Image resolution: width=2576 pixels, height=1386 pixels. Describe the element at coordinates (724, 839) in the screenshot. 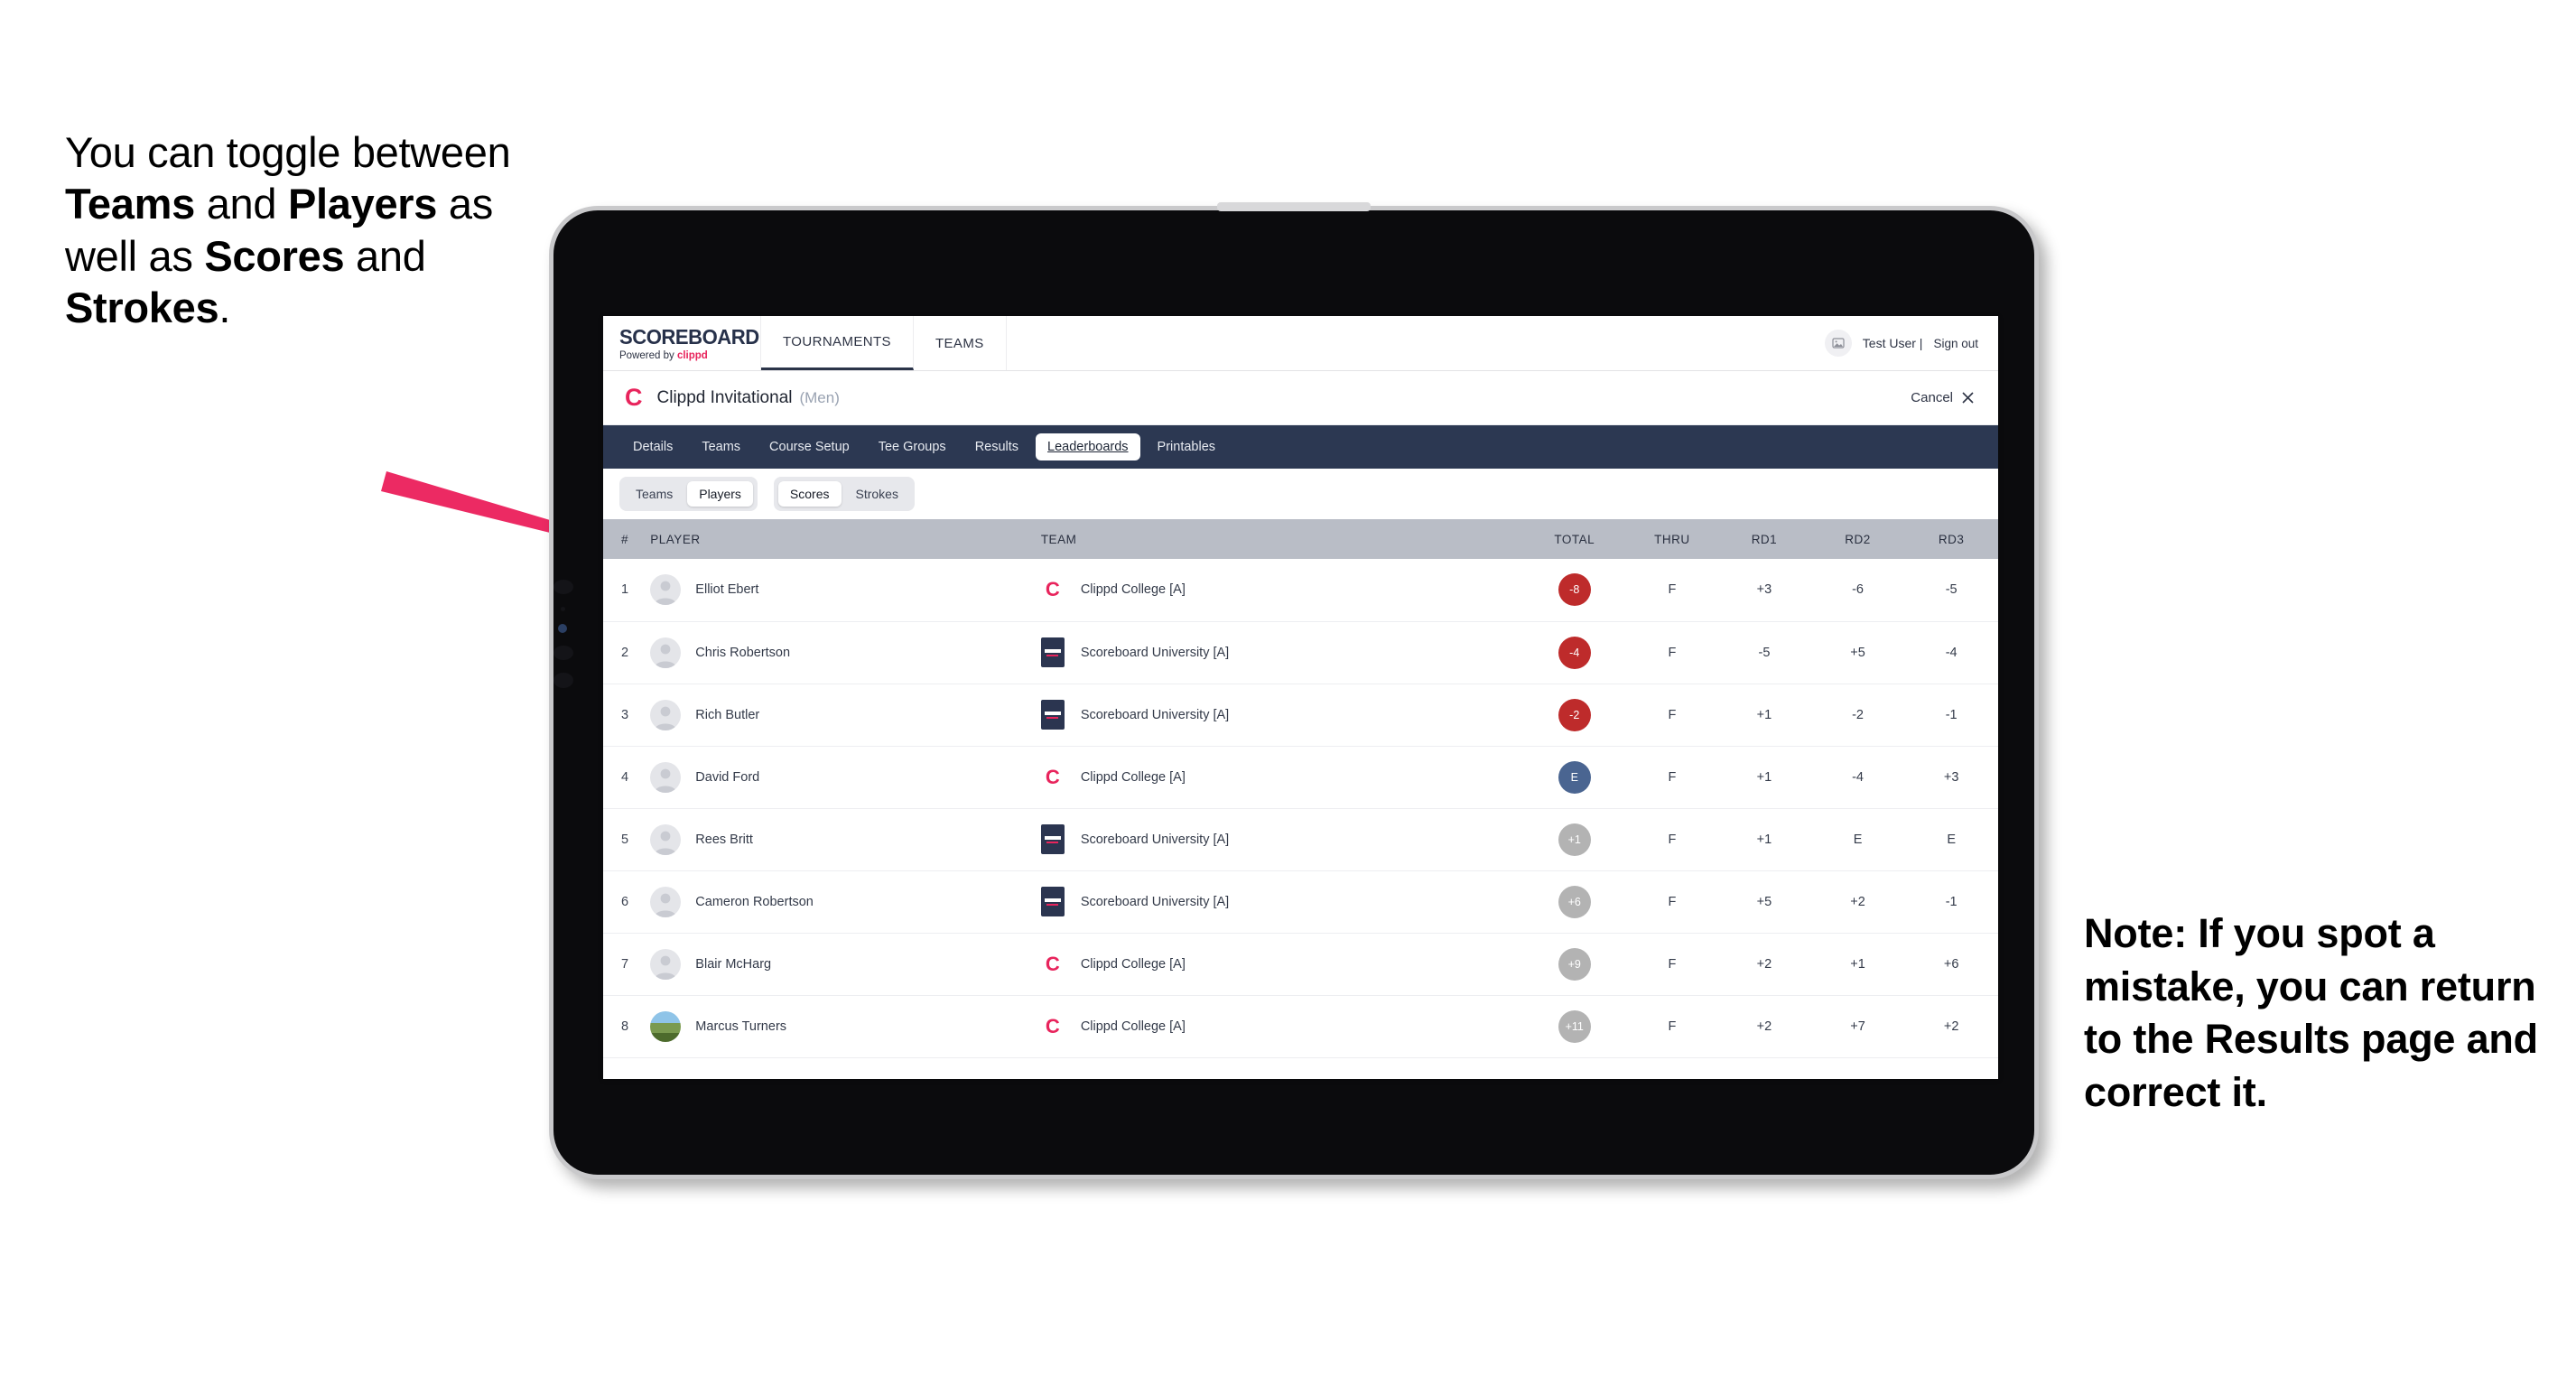

I see `player-name: Rees Britt` at that location.